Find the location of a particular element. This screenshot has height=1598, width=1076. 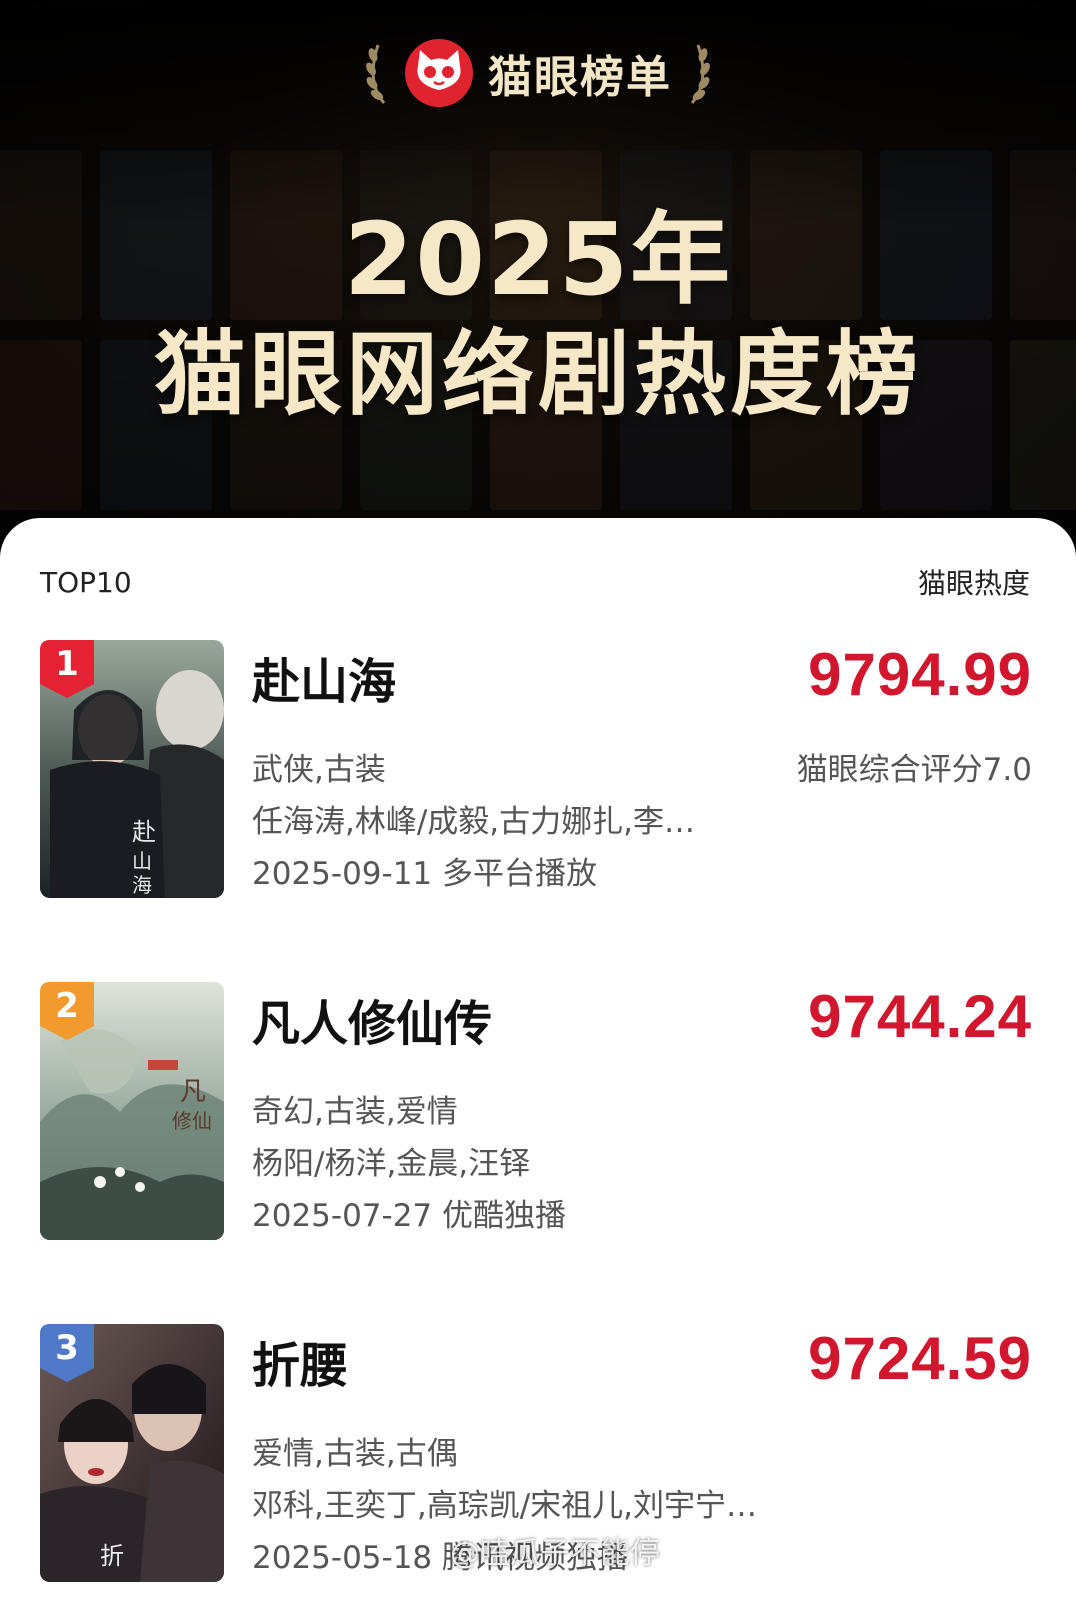

weibo-watermark: @嗑瓜子不能停 is located at coordinates (555, 1553).